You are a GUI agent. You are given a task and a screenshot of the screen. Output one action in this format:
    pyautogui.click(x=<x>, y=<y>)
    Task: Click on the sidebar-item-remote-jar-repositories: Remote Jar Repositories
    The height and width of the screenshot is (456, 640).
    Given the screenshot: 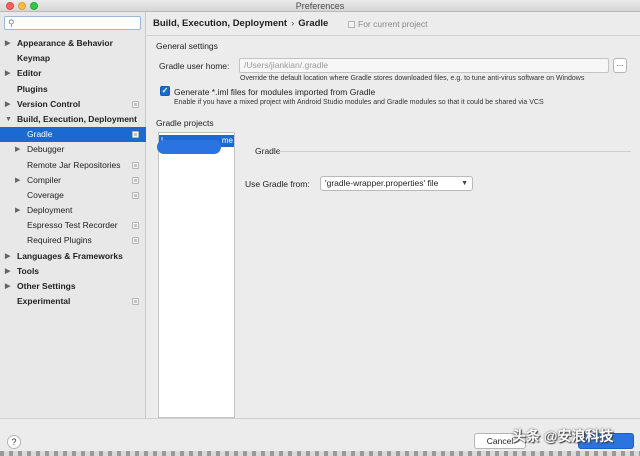 What is the action you would take?
    pyautogui.click(x=73, y=165)
    